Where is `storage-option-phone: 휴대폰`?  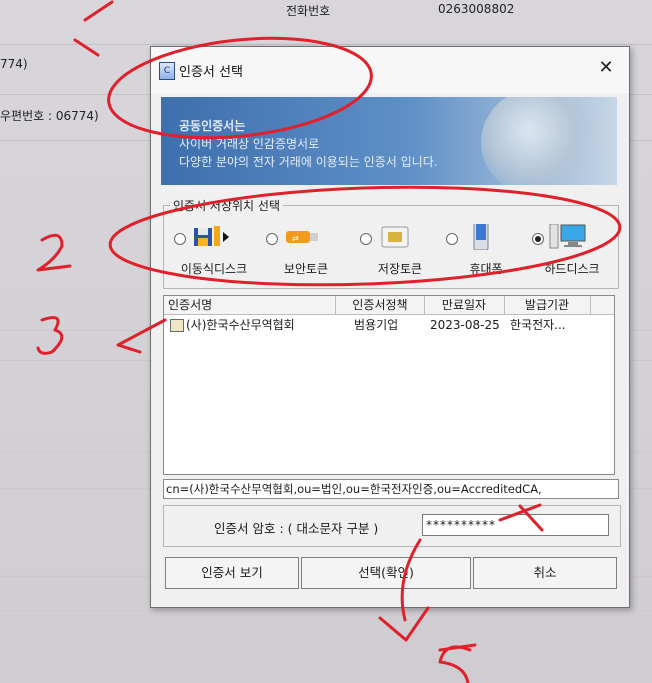
storage-option-phone: 휴대폰 is located at coordinates (486, 254).